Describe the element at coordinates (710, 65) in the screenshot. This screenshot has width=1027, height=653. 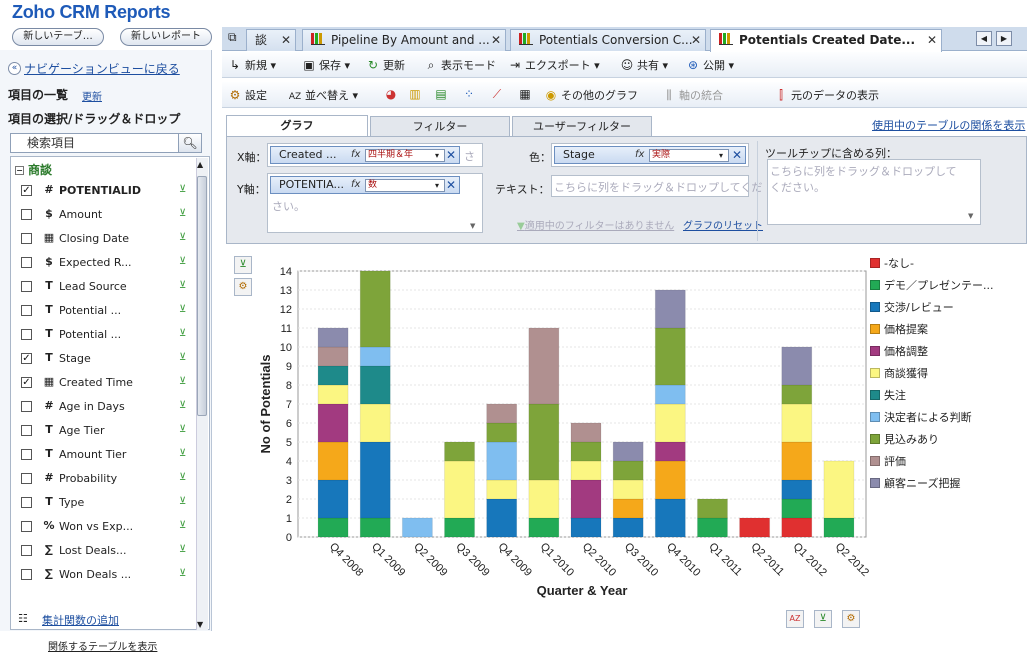
I see `publish-button: ⊛ 公開 ▾` at that location.